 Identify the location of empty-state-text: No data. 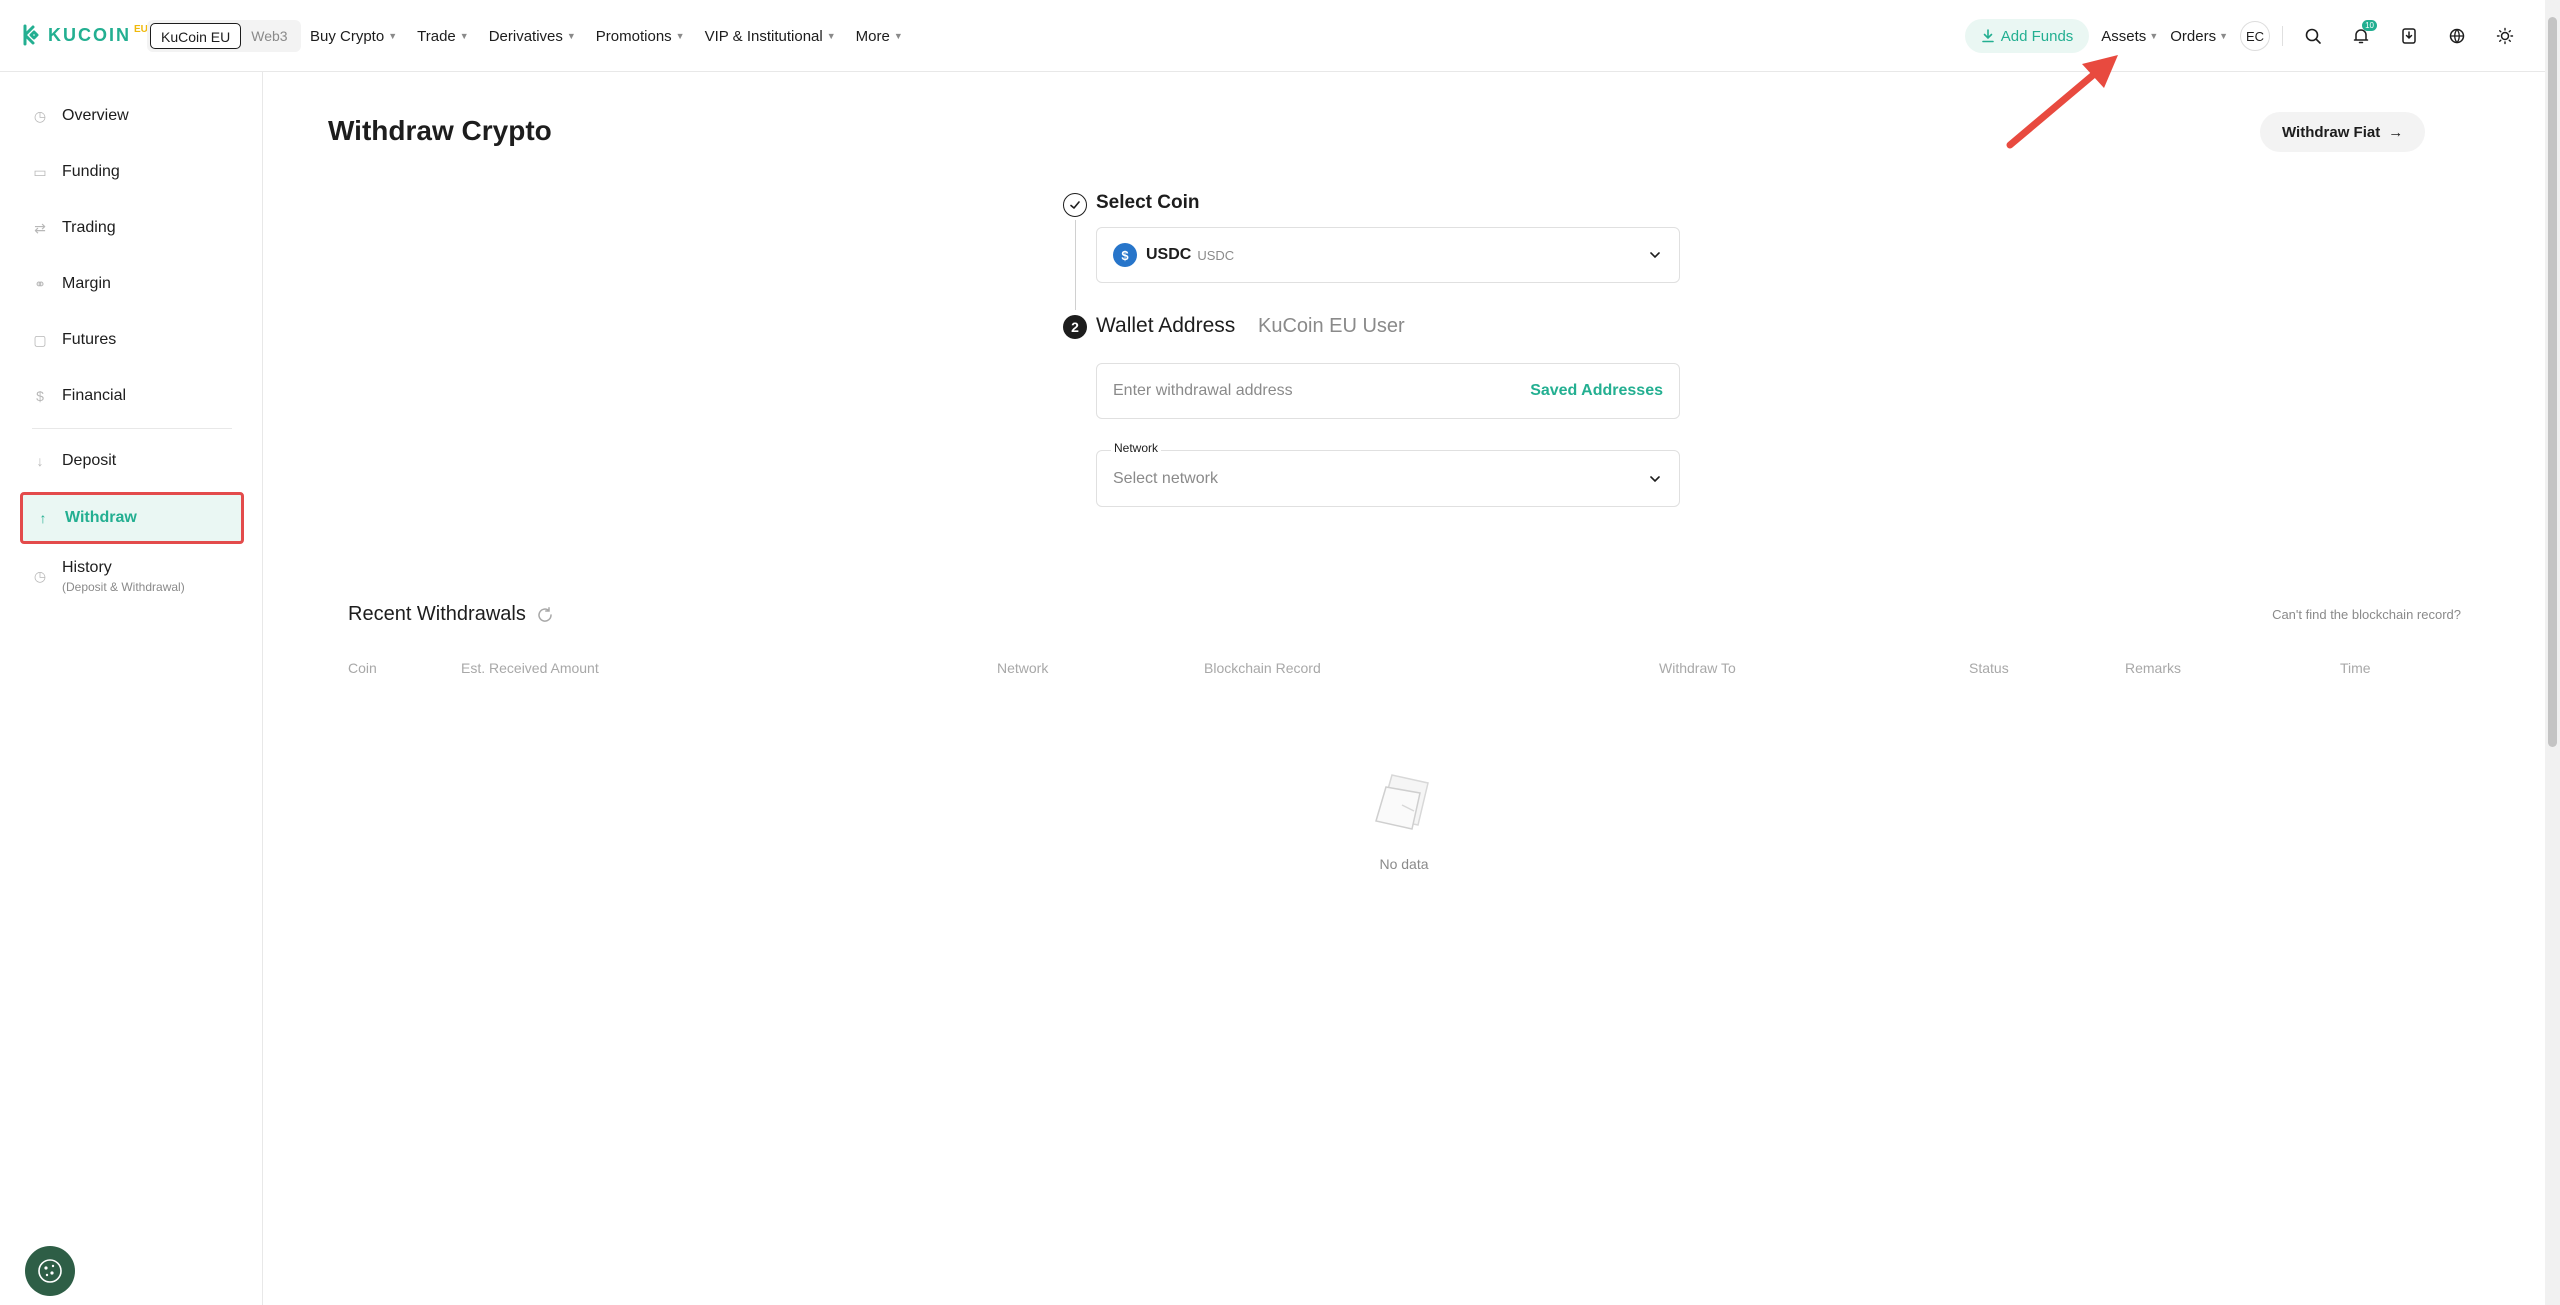
(1404, 864).